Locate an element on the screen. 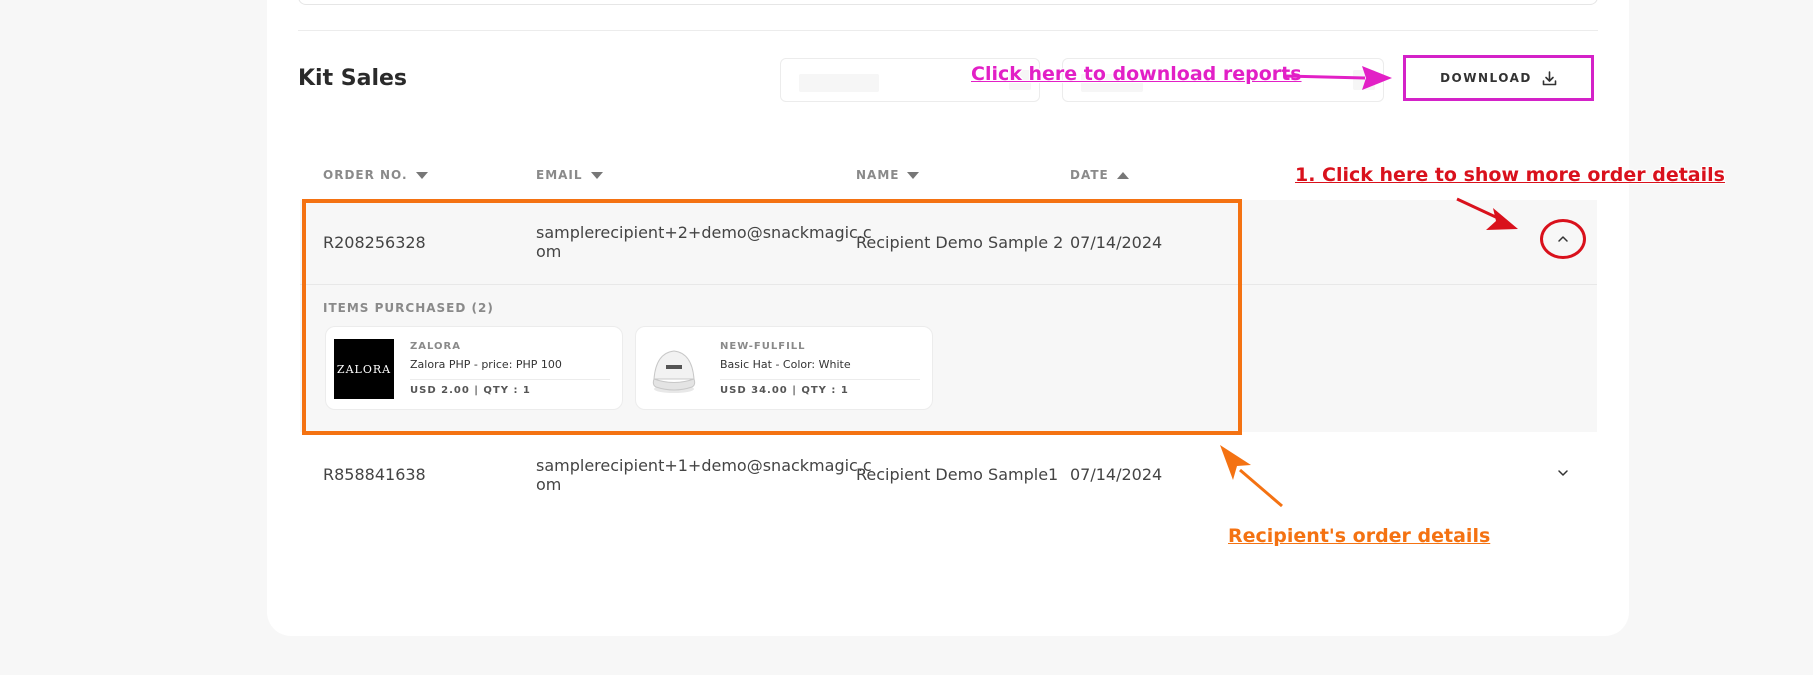 The height and width of the screenshot is (675, 1813). annotation-arrow-download-head is located at coordinates (1377, 78).